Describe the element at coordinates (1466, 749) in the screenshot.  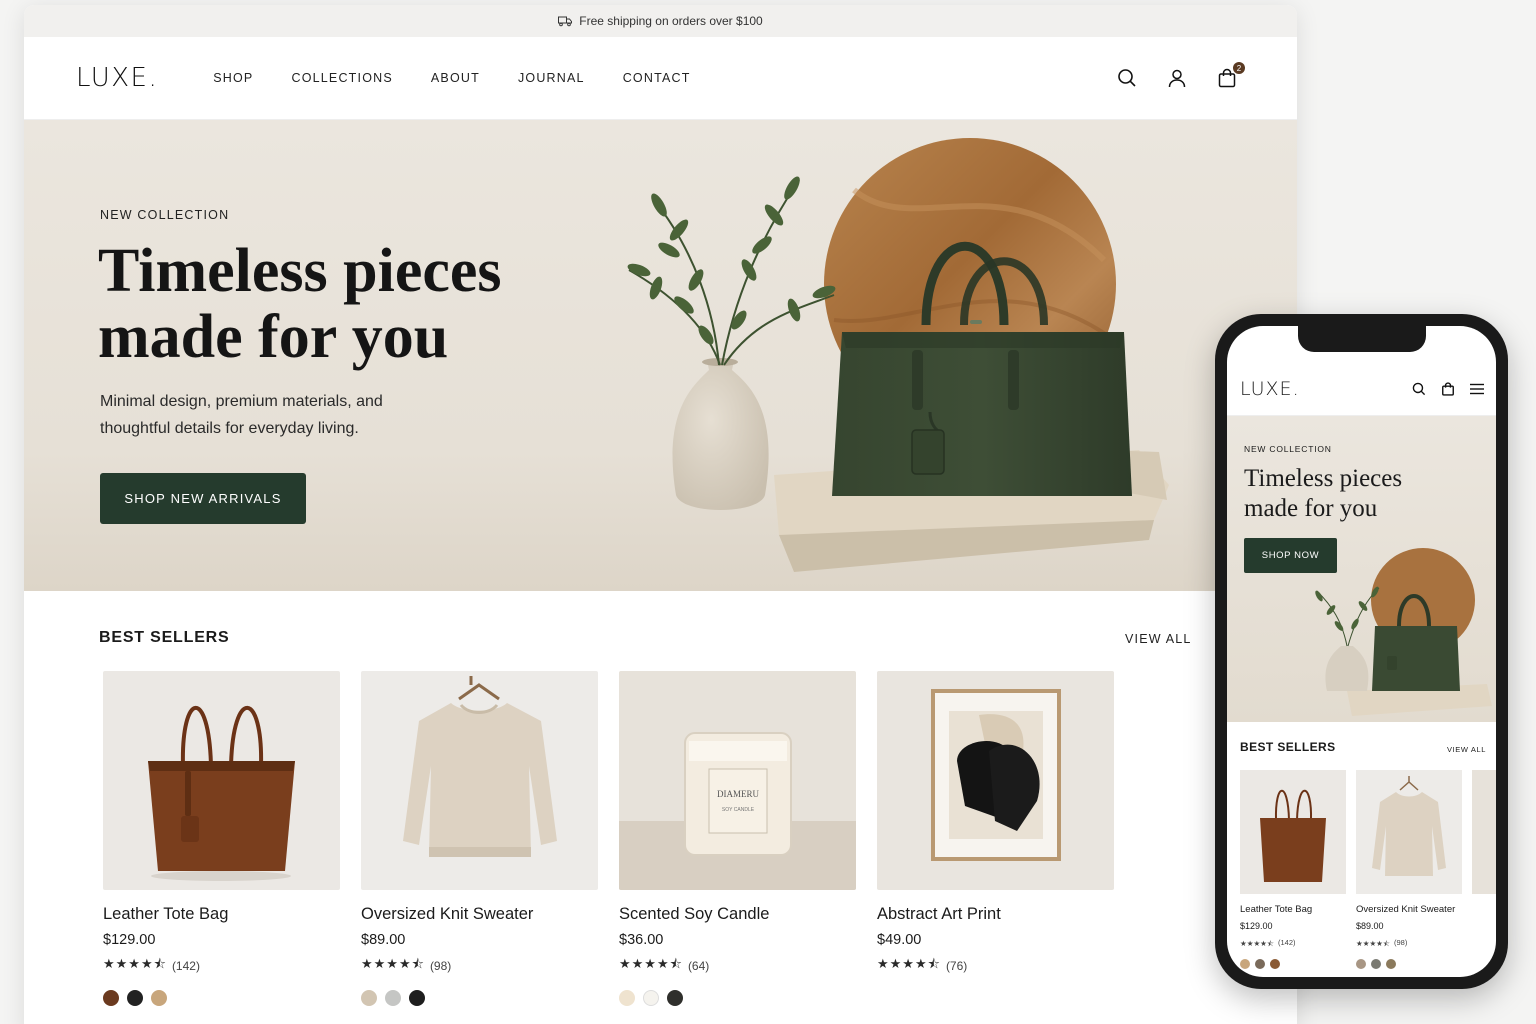
I see `mobile-view-all-link: VIEW ALL` at that location.